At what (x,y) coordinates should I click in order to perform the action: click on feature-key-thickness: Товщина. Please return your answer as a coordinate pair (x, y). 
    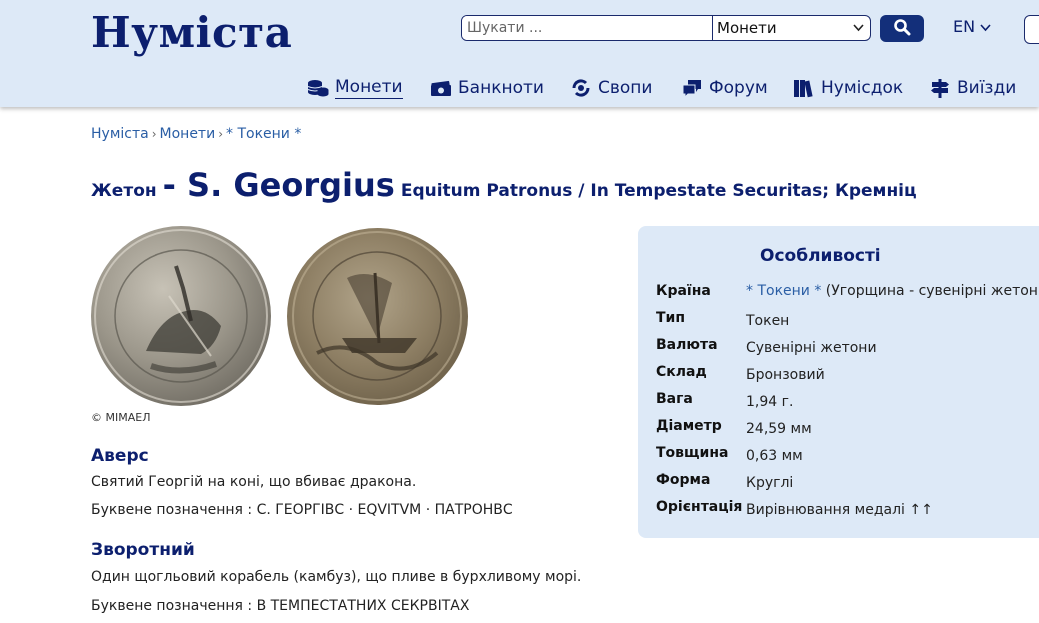
    Looking at the image, I should click on (692, 453).